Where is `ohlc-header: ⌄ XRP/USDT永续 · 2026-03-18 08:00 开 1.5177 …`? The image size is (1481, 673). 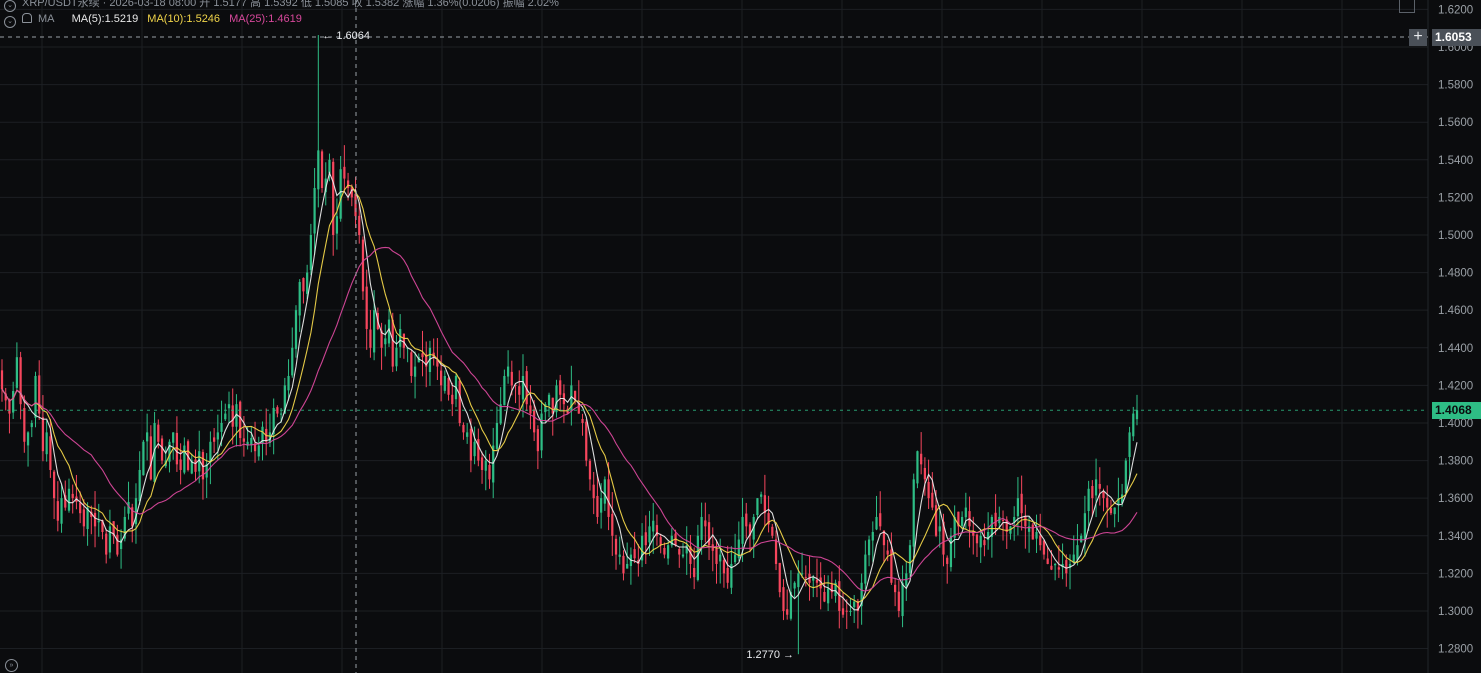 ohlc-header: ⌄ XRP/USDT永续 · 2026-03-18 08:00 开 1.5177 … is located at coordinates (284, 6).